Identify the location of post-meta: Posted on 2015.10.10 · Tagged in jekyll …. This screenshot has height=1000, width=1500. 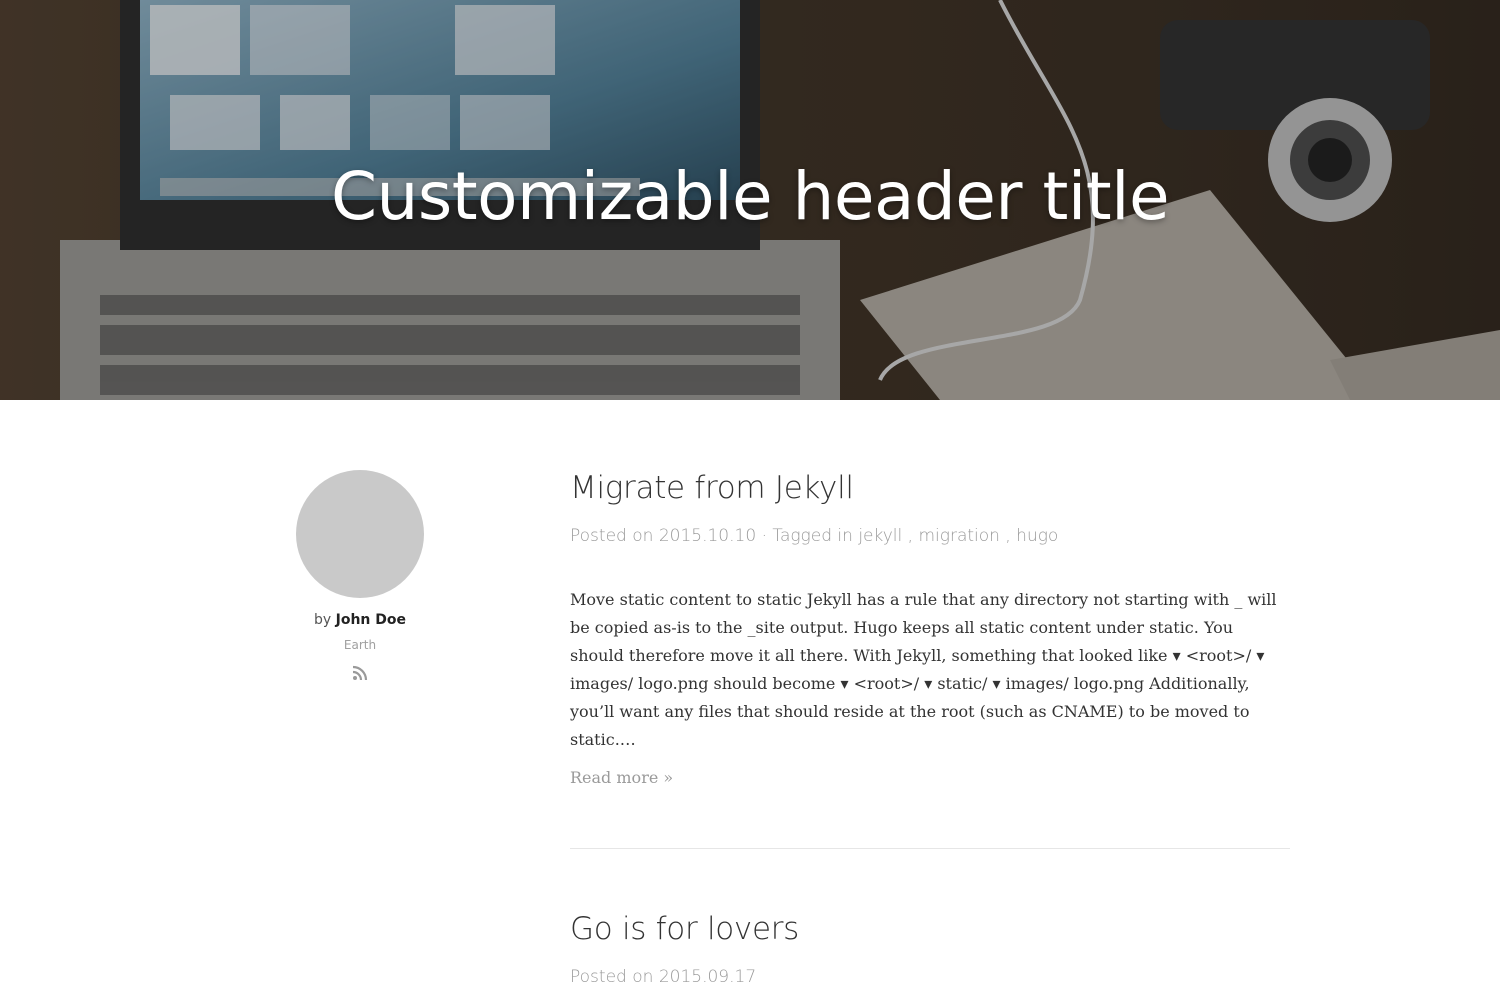
(930, 536).